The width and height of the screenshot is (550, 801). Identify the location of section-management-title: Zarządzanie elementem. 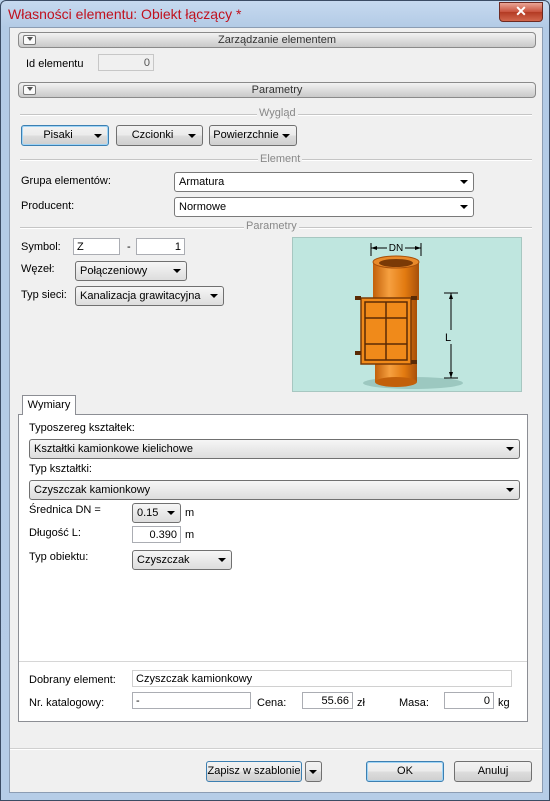
(276, 40).